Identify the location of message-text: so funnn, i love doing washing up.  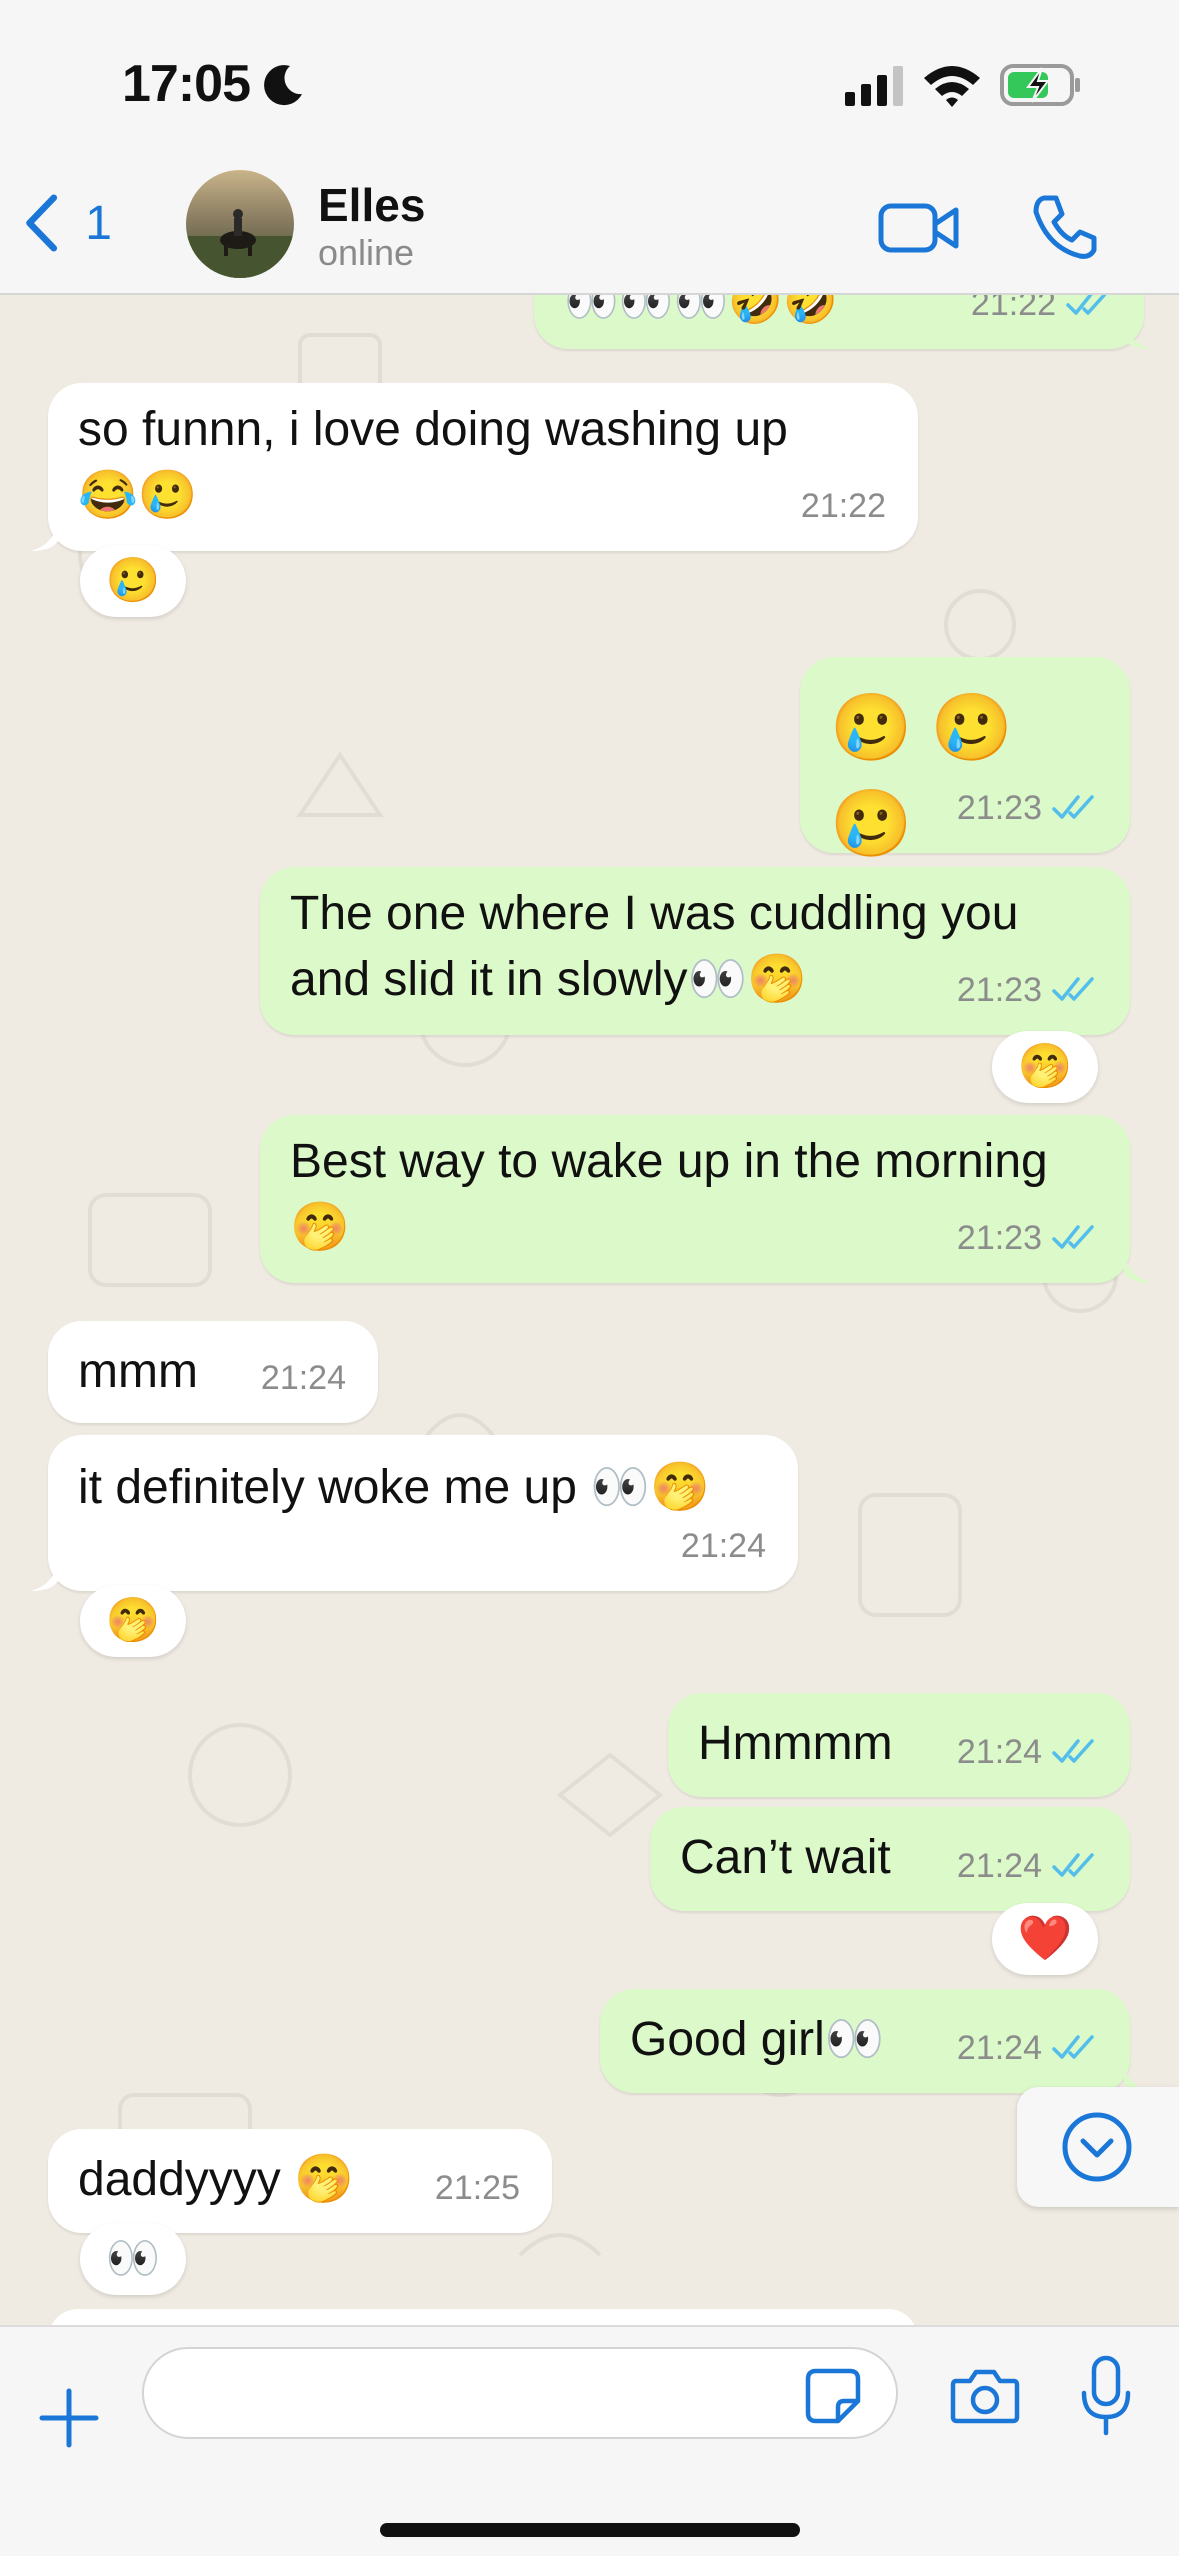
(433, 429).